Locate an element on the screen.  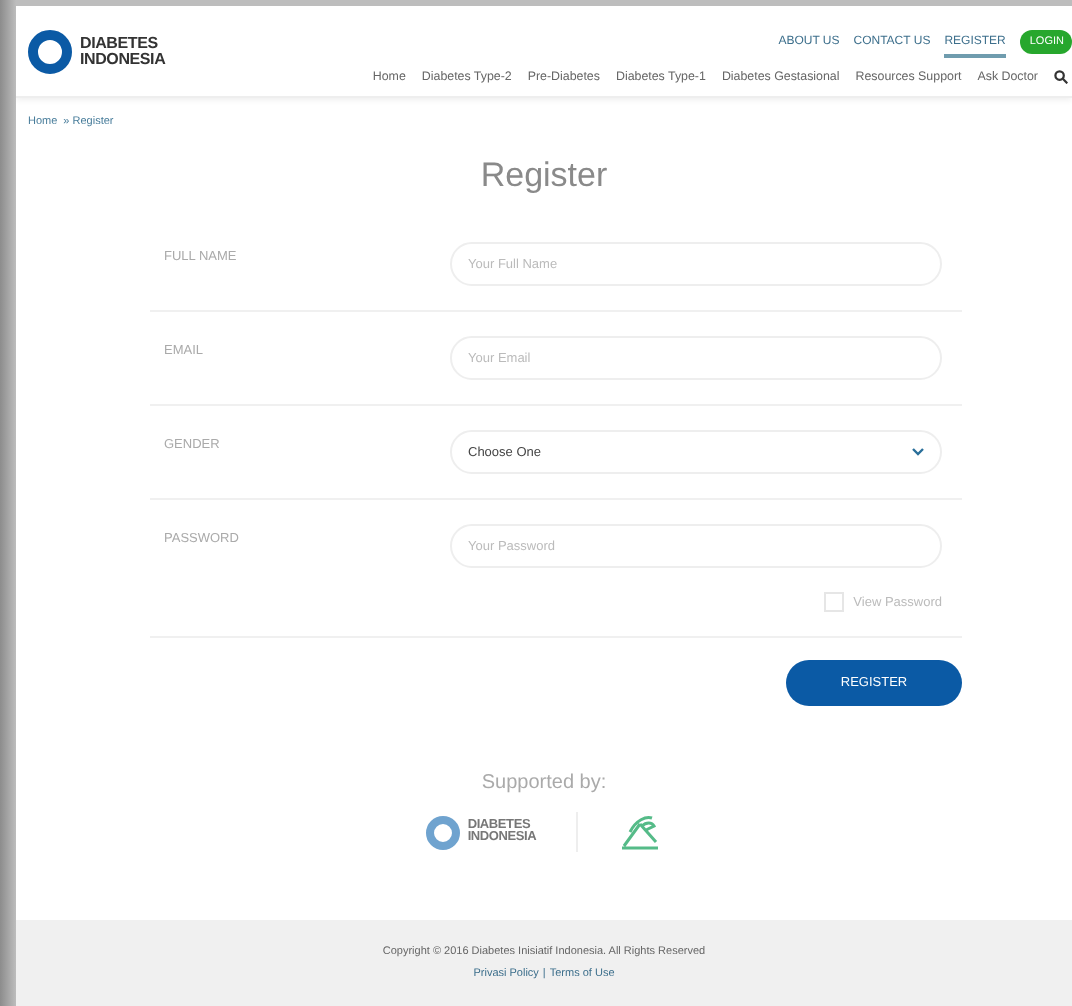
chevron-down-icon is located at coordinates (918, 452).